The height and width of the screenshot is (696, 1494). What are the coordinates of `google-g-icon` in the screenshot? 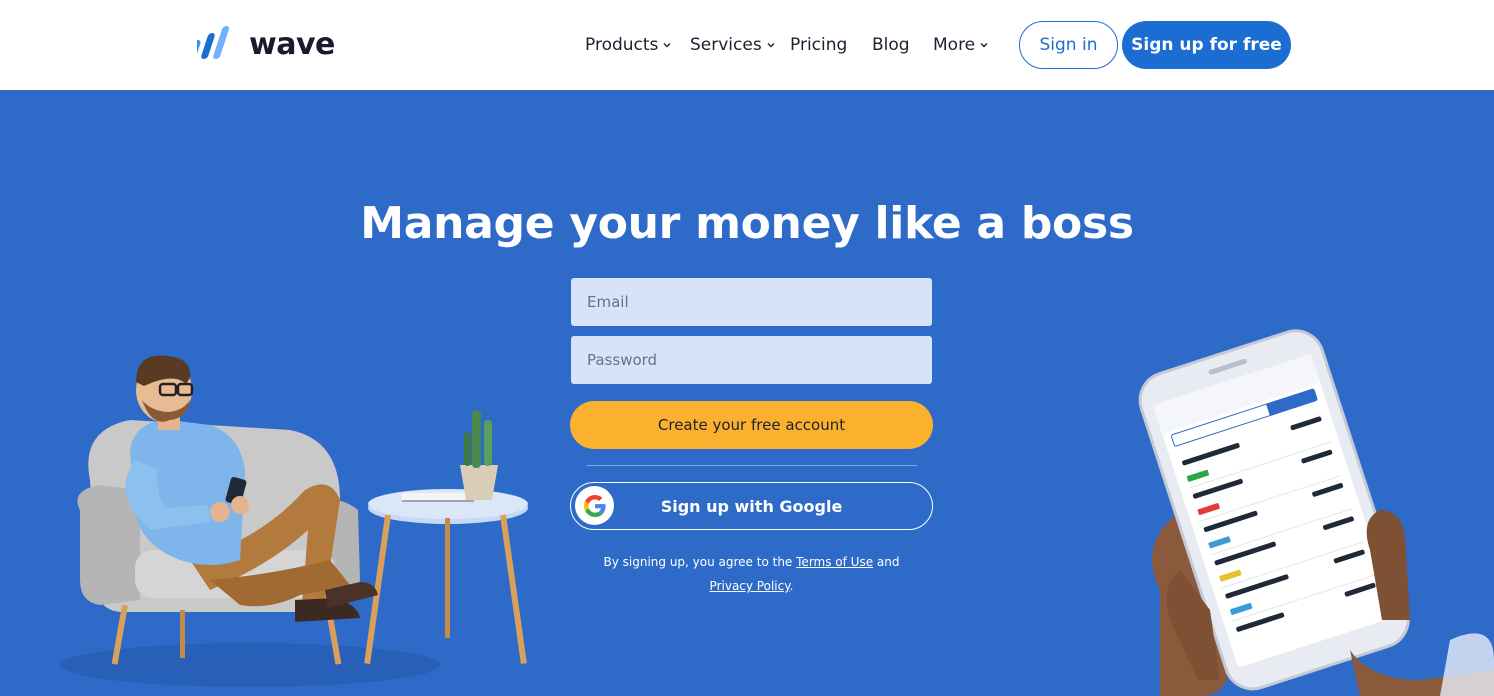 It's located at (594, 505).